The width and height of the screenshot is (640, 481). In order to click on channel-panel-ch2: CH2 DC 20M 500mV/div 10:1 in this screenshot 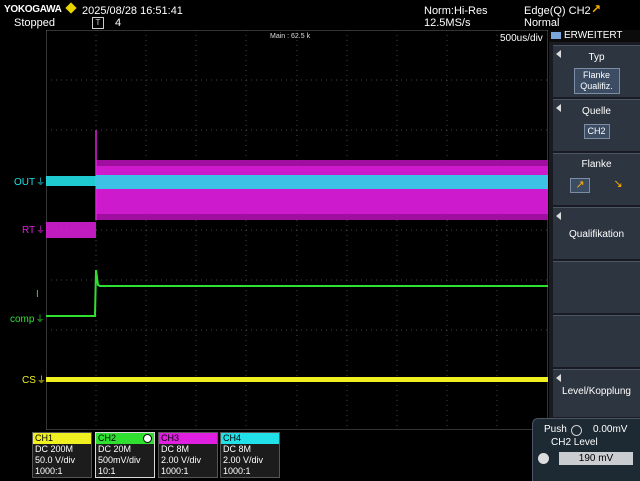, I will do `click(125, 455)`.